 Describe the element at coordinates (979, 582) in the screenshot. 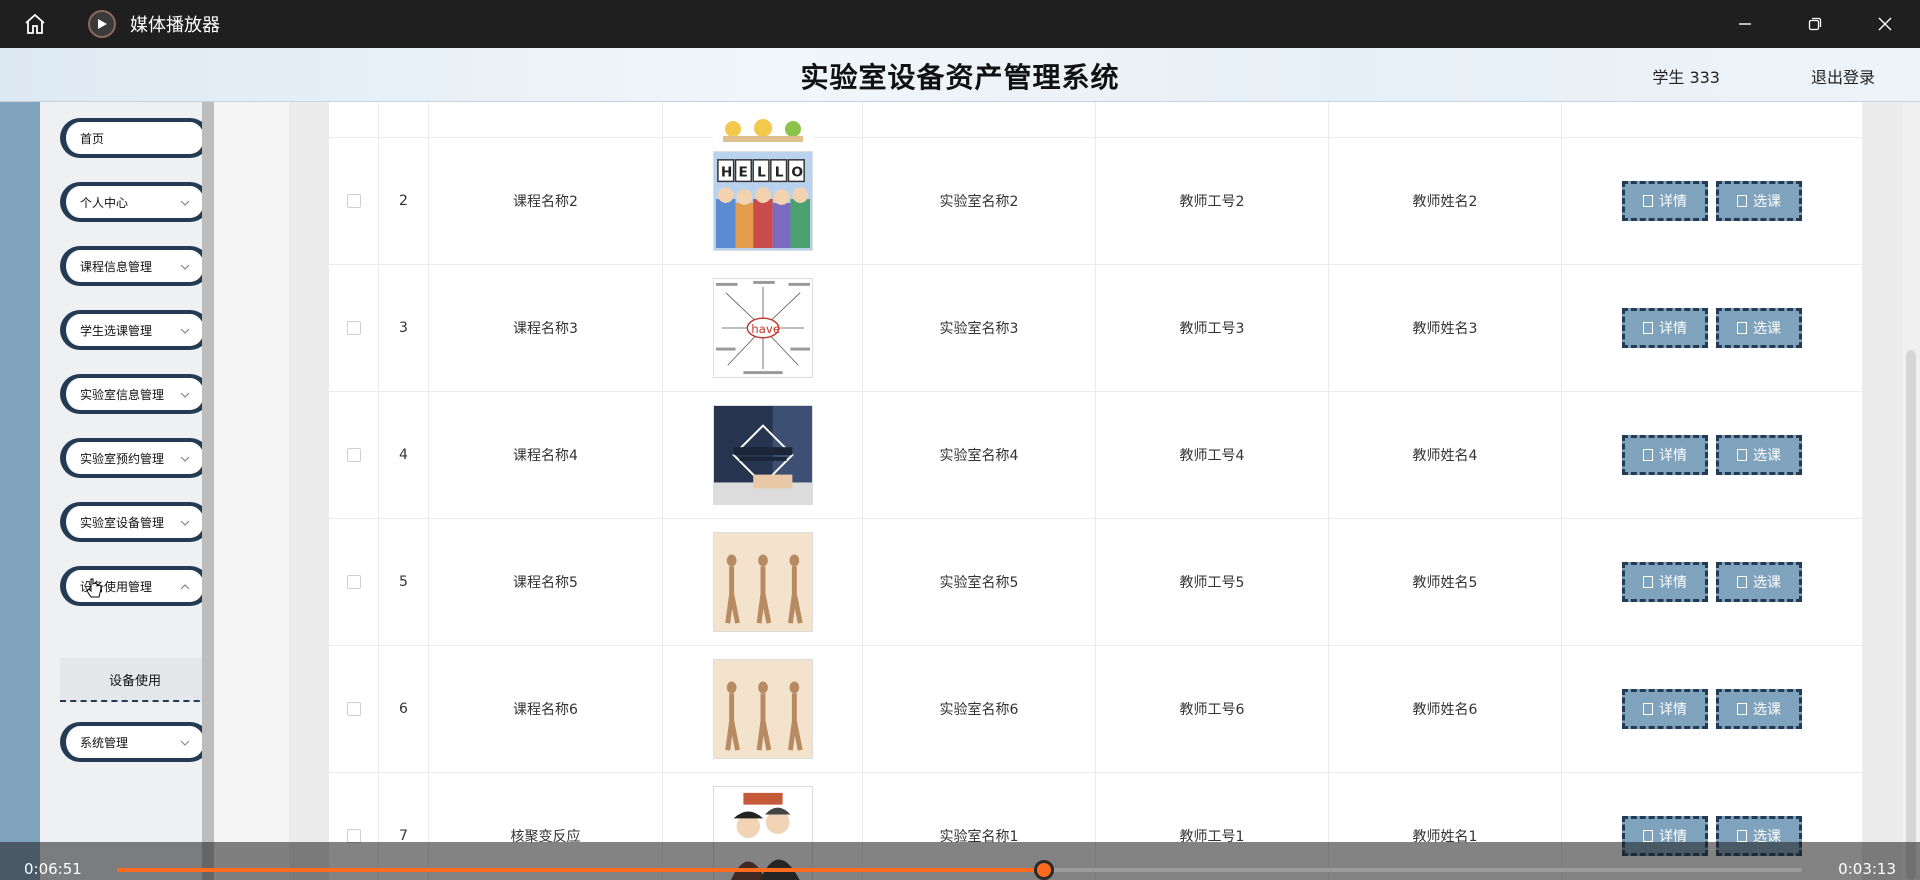

I see `lab-name: 实验室名称5` at that location.